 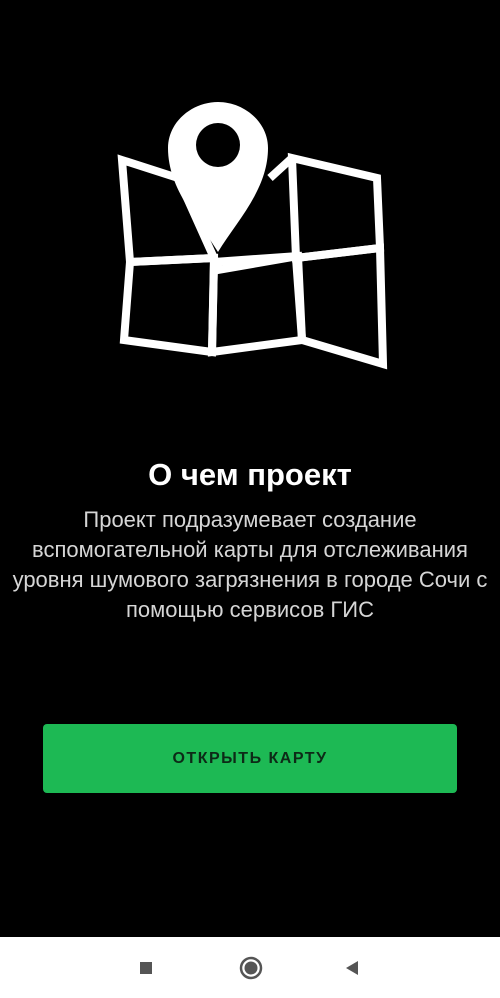 I want to click on recents-button, so click(x=146, y=968).